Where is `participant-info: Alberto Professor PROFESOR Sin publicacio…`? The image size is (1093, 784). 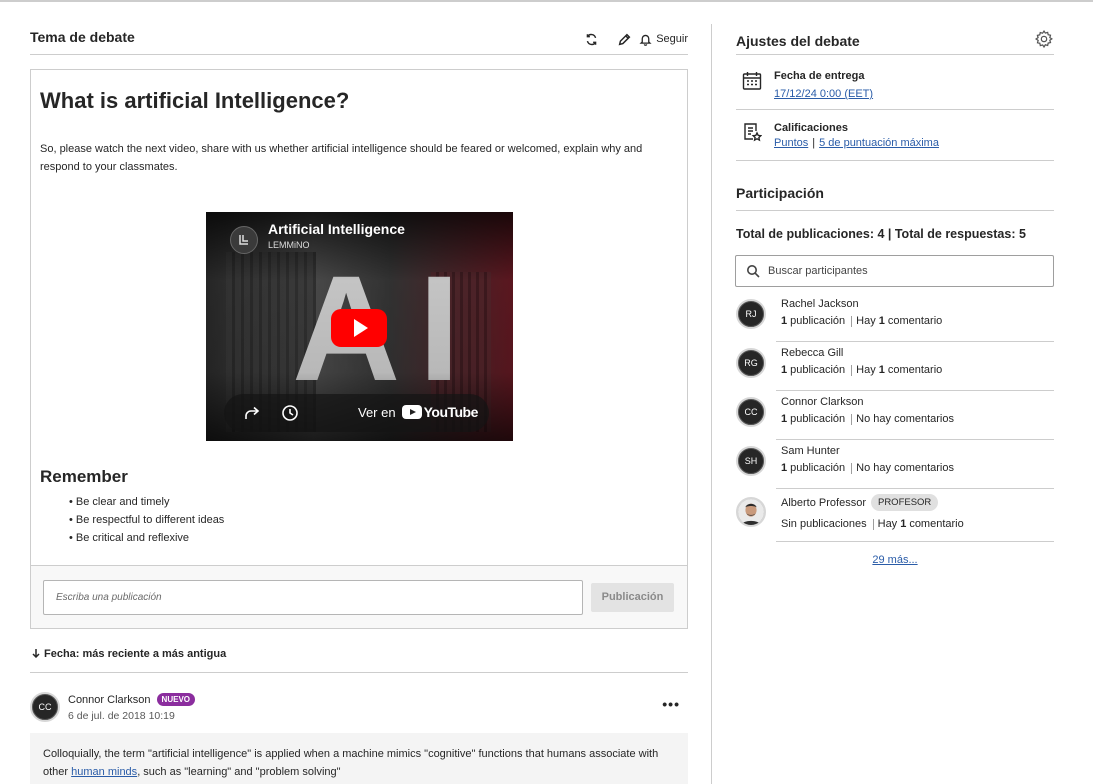
participant-info: Alberto Professor PROFESOR Sin publicacio… is located at coordinates (915, 515).